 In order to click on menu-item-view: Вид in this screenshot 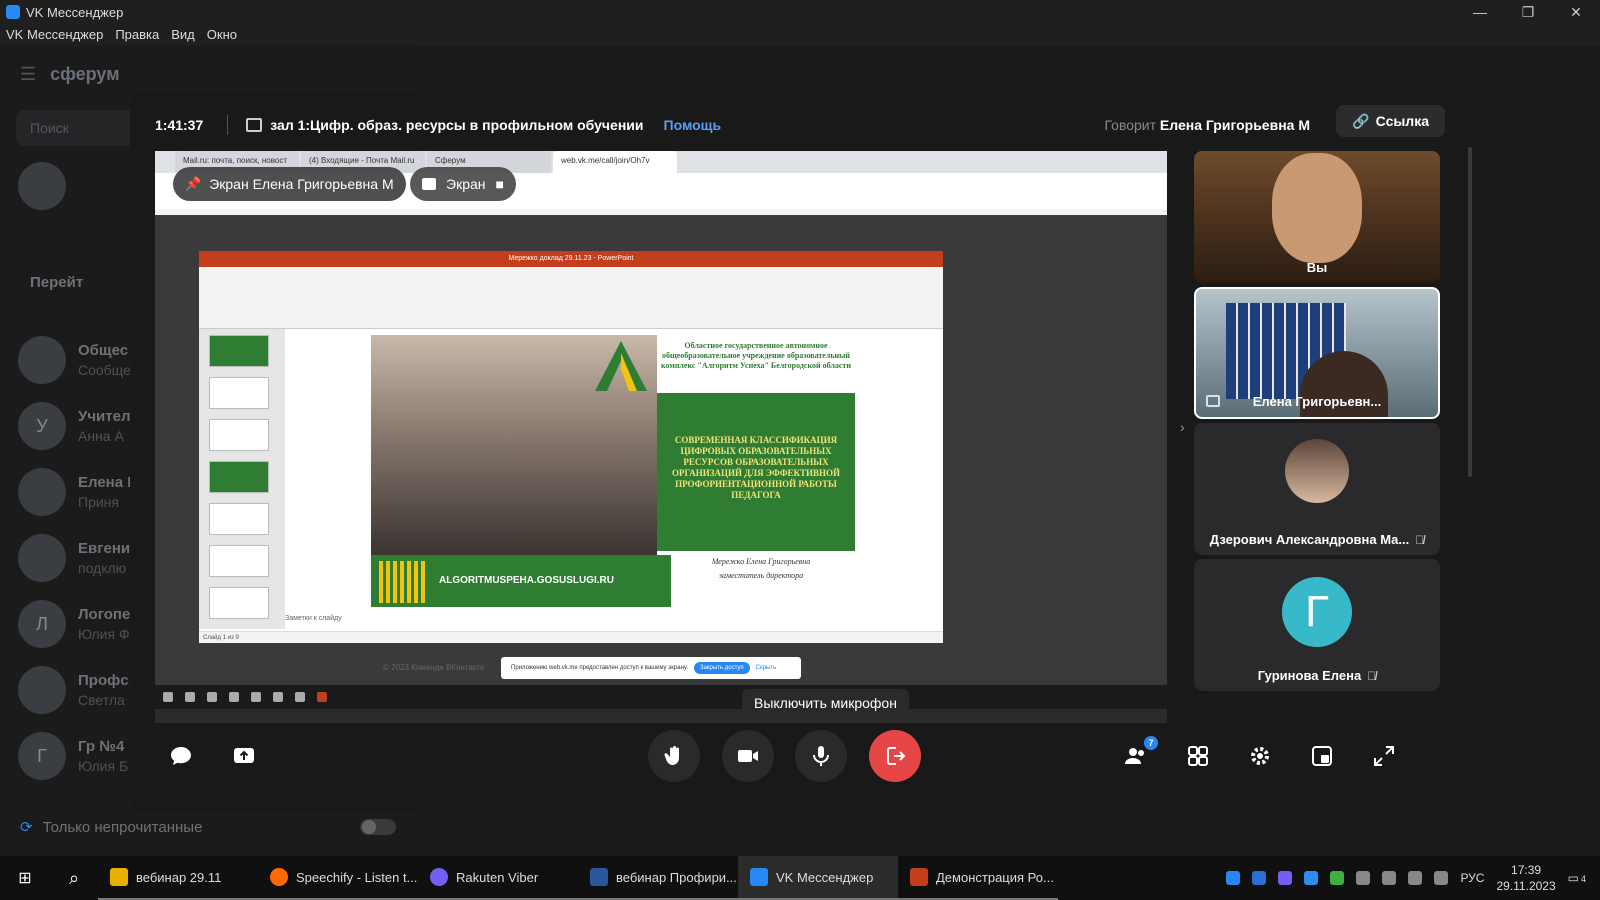, I will do `click(183, 35)`.